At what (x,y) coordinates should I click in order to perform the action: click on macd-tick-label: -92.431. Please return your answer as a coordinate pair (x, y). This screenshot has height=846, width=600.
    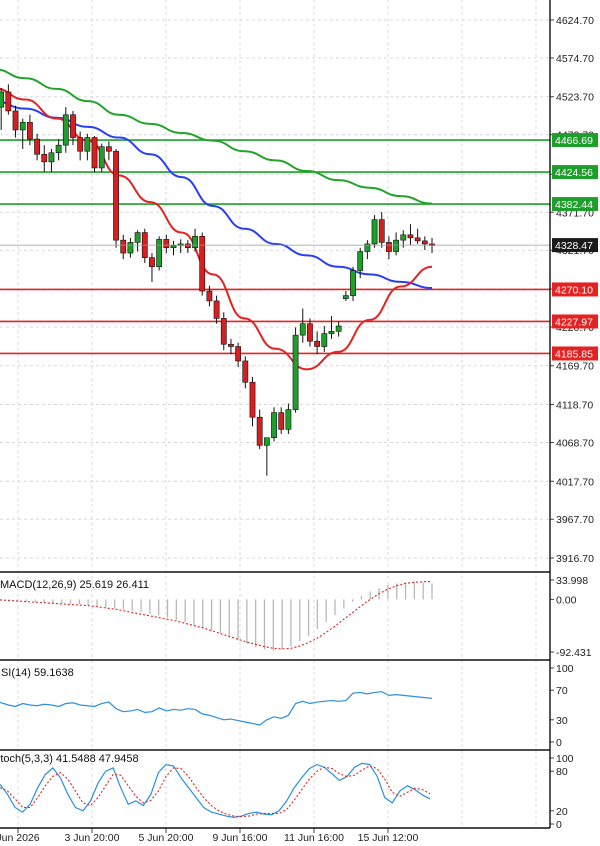
    Looking at the image, I should click on (574, 653).